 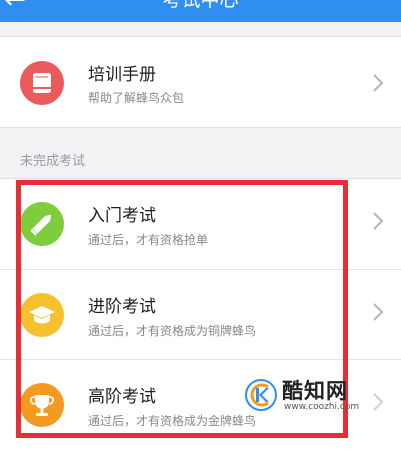 What do you see at coordinates (122, 216) in the screenshot?
I see `exam-title: 入门考试` at bounding box center [122, 216].